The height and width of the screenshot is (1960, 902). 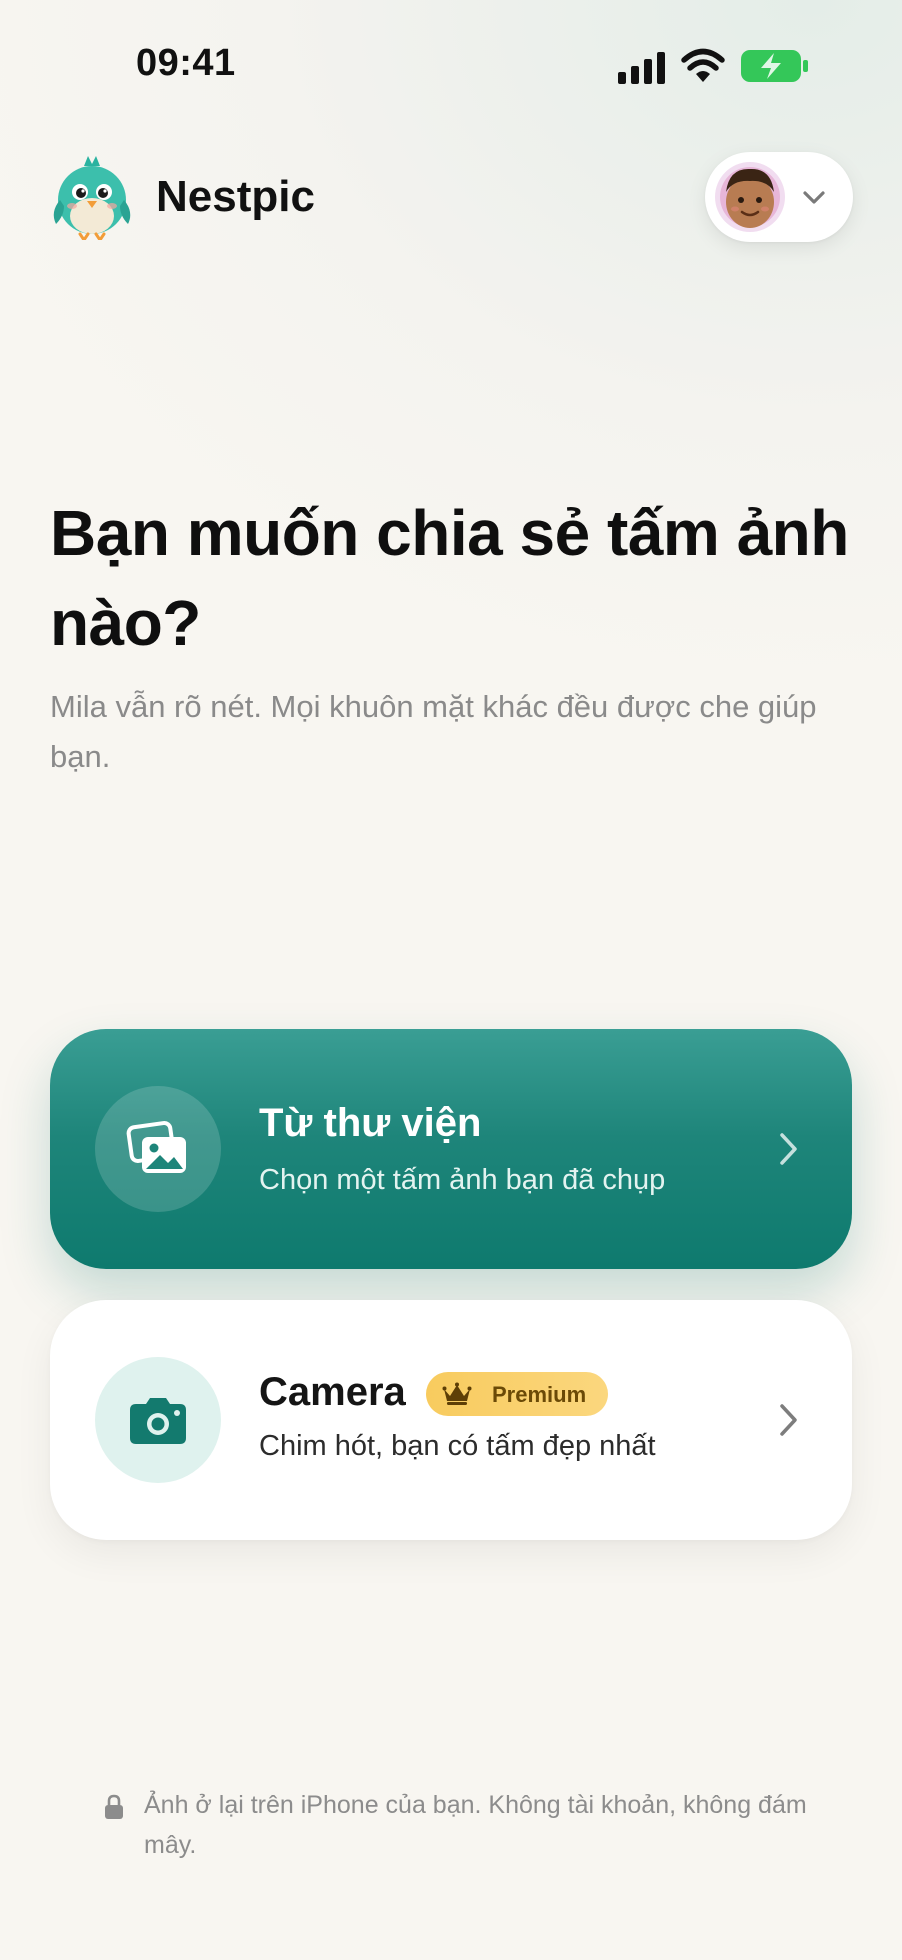 I want to click on from-library-button: Từ thư viện Chọn một tấm ảnh bạn đã chụp, so click(x=451, y=1149).